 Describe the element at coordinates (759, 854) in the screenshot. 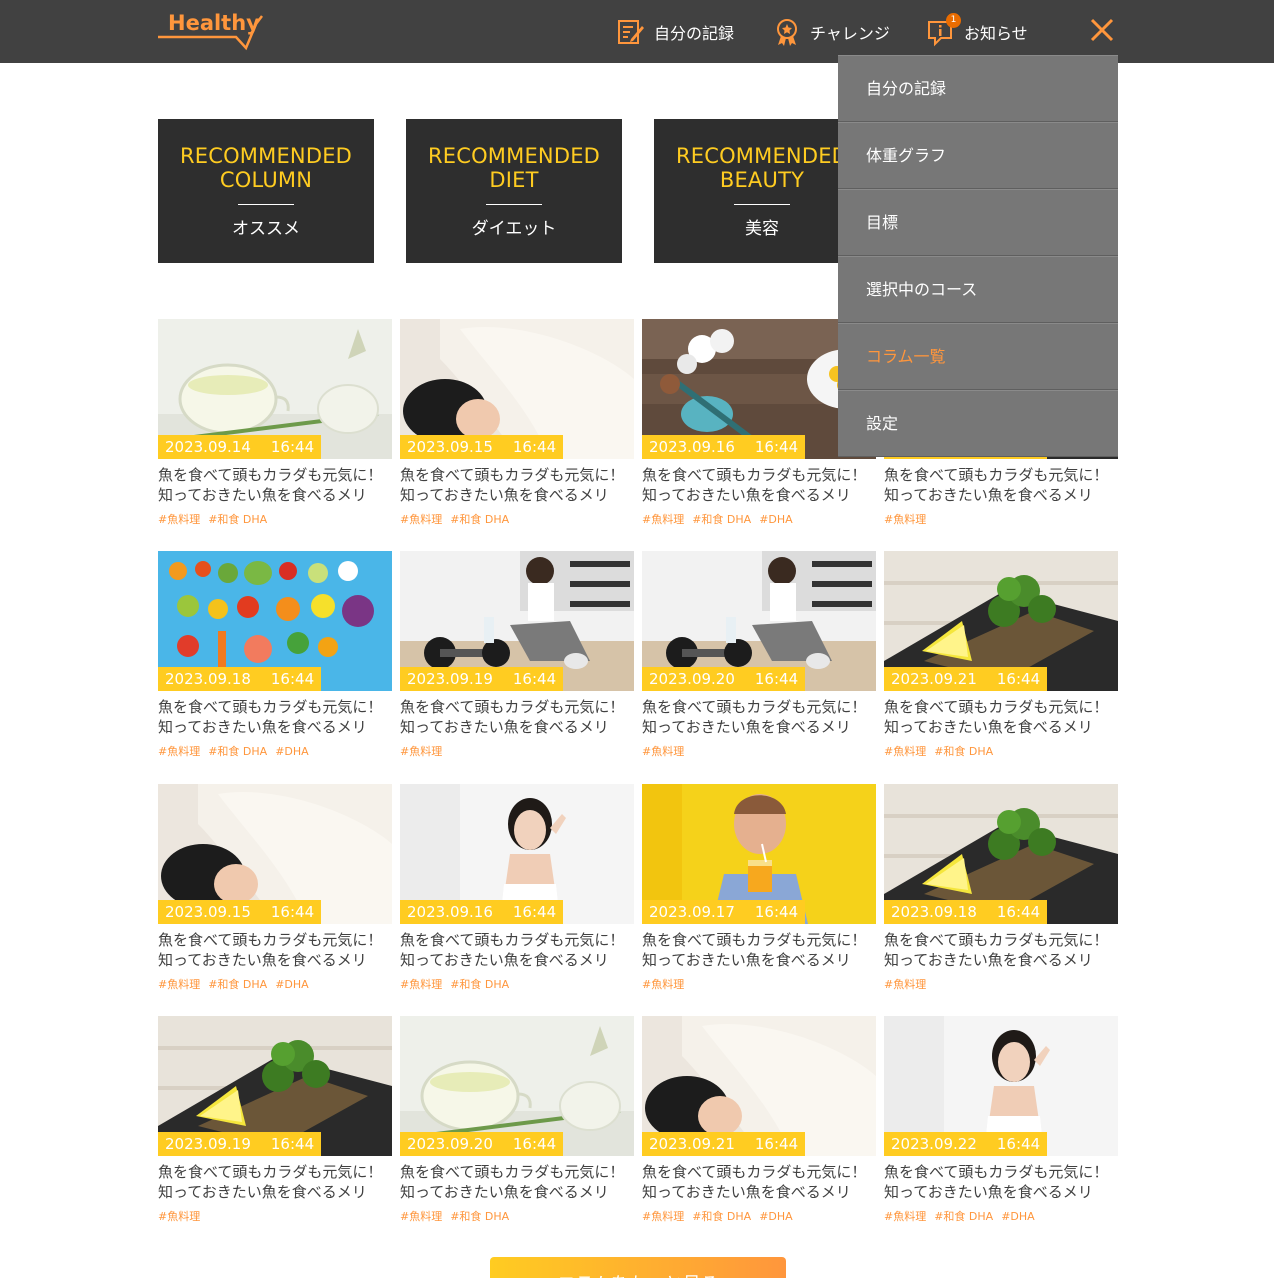

I see `column-thumbnail: 2023.09.17 16:44` at that location.